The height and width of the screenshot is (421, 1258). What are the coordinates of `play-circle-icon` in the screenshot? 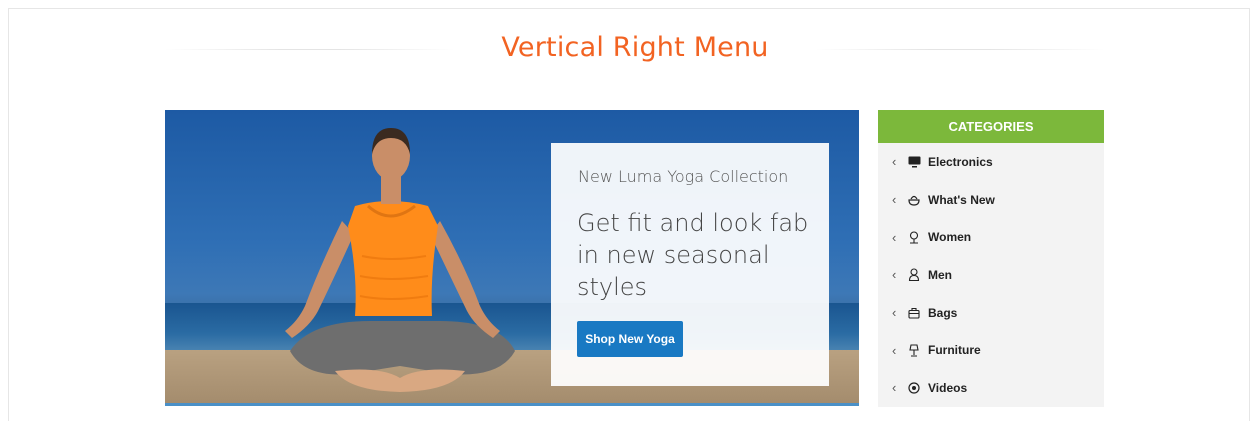 It's located at (917, 388).